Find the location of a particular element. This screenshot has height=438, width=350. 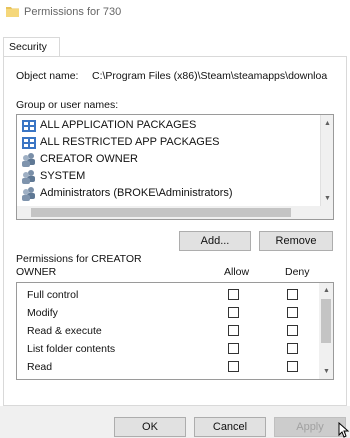

remove-button: Remove is located at coordinates (296, 241).